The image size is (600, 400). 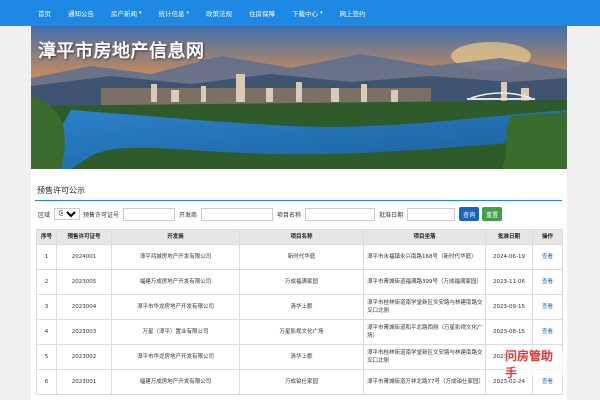 I want to click on column-header: 预售许可证号, so click(x=84, y=237).